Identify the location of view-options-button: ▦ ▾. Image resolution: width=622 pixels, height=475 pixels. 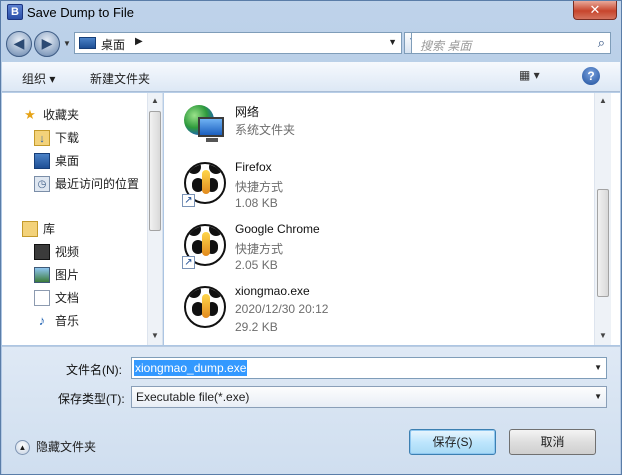
(529, 75).